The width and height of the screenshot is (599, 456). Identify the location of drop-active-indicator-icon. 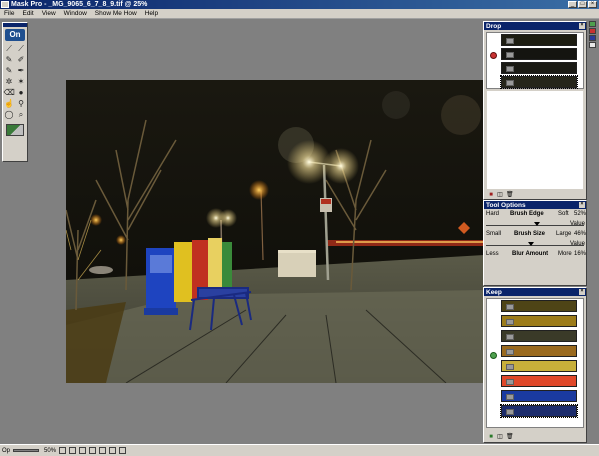
(493, 55).